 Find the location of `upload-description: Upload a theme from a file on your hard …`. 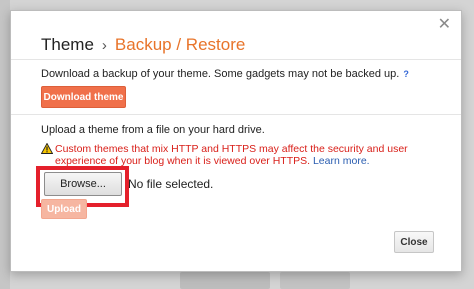

upload-description: Upload a theme from a file on your hard … is located at coordinates (153, 130).